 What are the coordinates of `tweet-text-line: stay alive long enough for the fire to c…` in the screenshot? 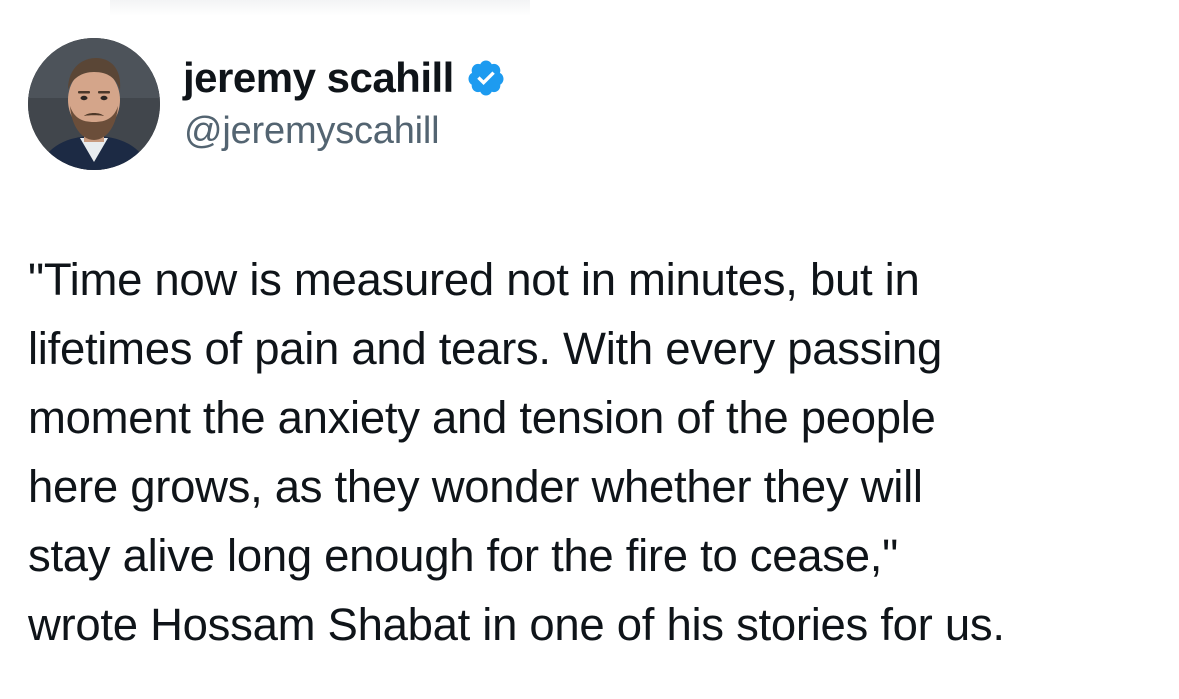 It's located at (463, 555).